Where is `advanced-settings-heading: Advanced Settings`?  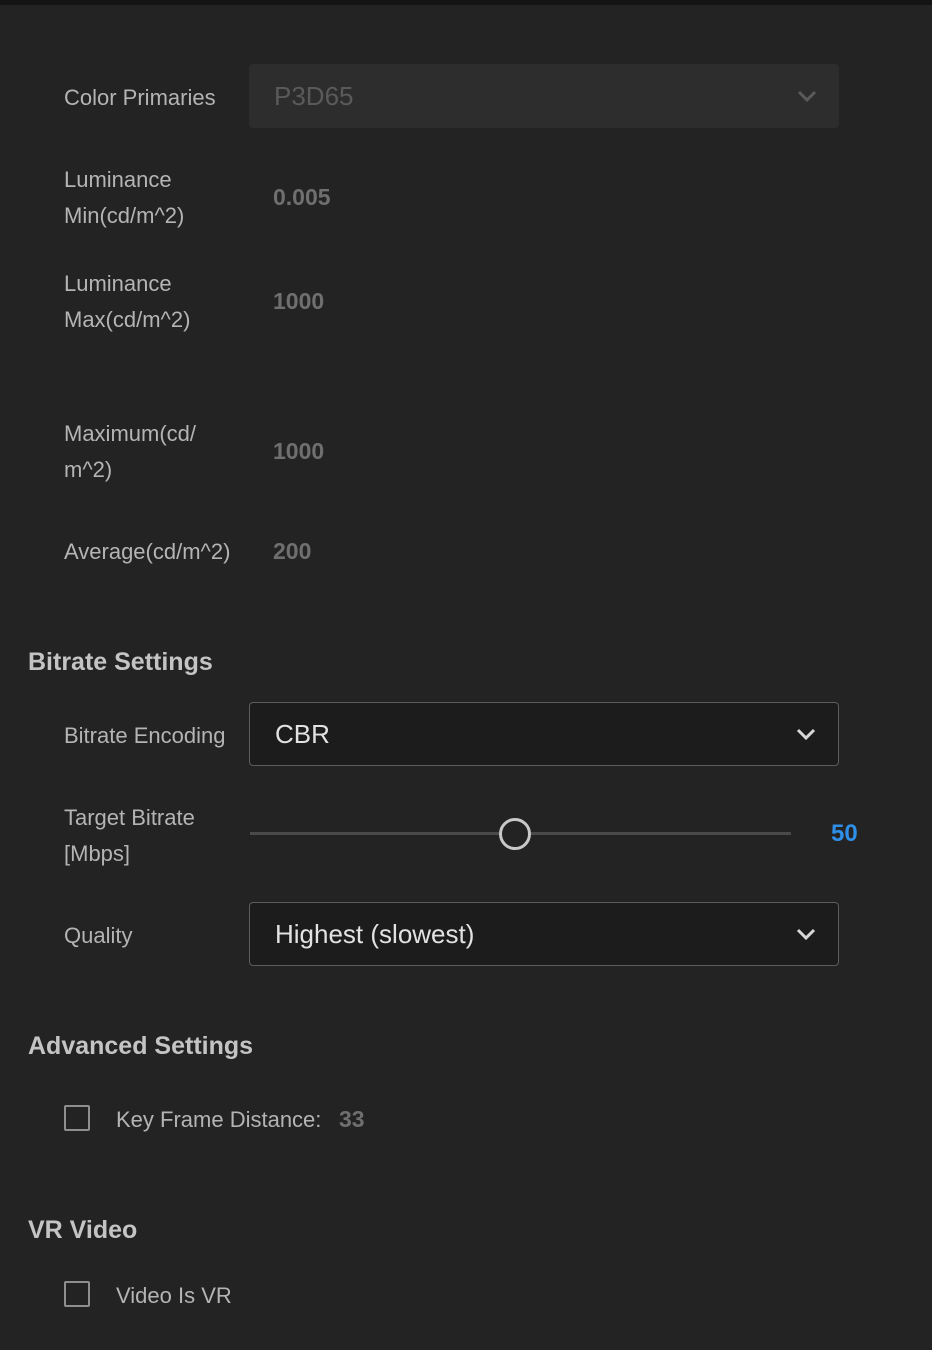
advanced-settings-heading: Advanced Settings is located at coordinates (141, 1046).